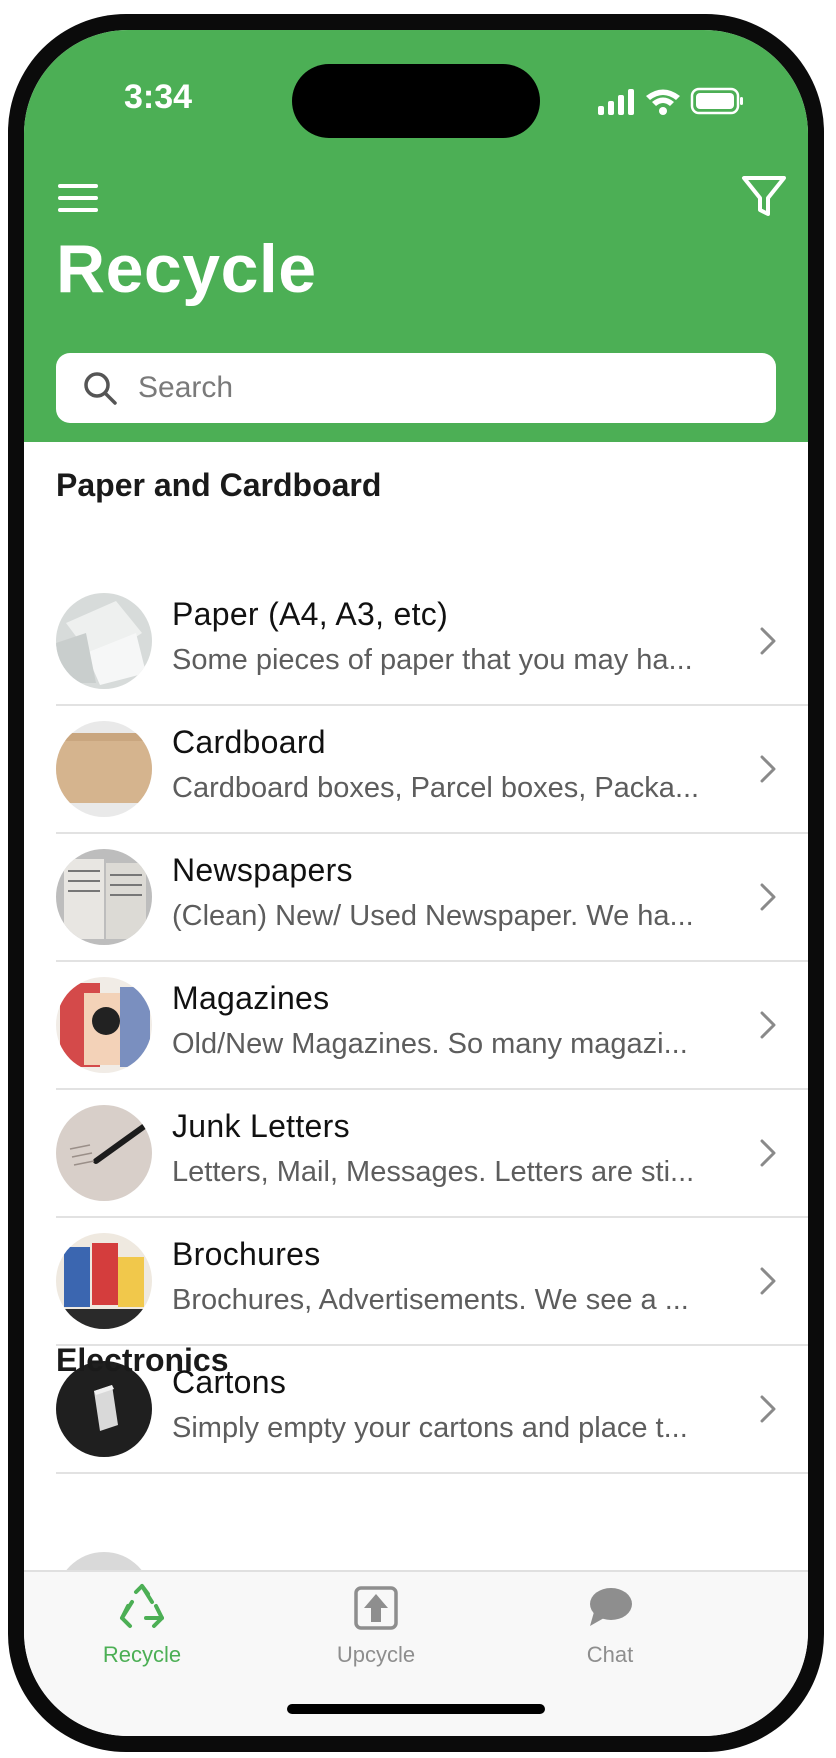  Describe the element at coordinates (219, 485) in the screenshot. I see `section-title-paper-cardboard: Paper and Cardboard` at that location.